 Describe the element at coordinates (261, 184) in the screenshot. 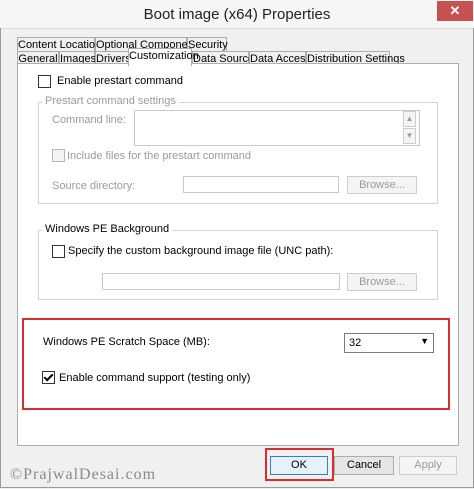

I see `source-directory-field` at that location.